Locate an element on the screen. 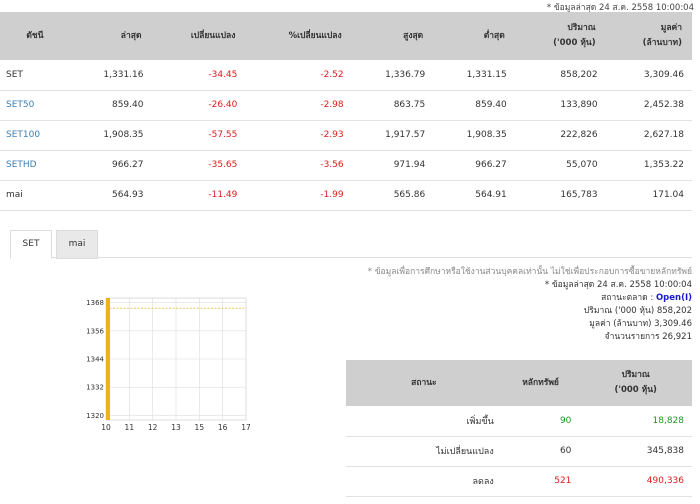 The height and width of the screenshot is (504, 700). col-last: ล่าสุด is located at coordinates (110, 36).